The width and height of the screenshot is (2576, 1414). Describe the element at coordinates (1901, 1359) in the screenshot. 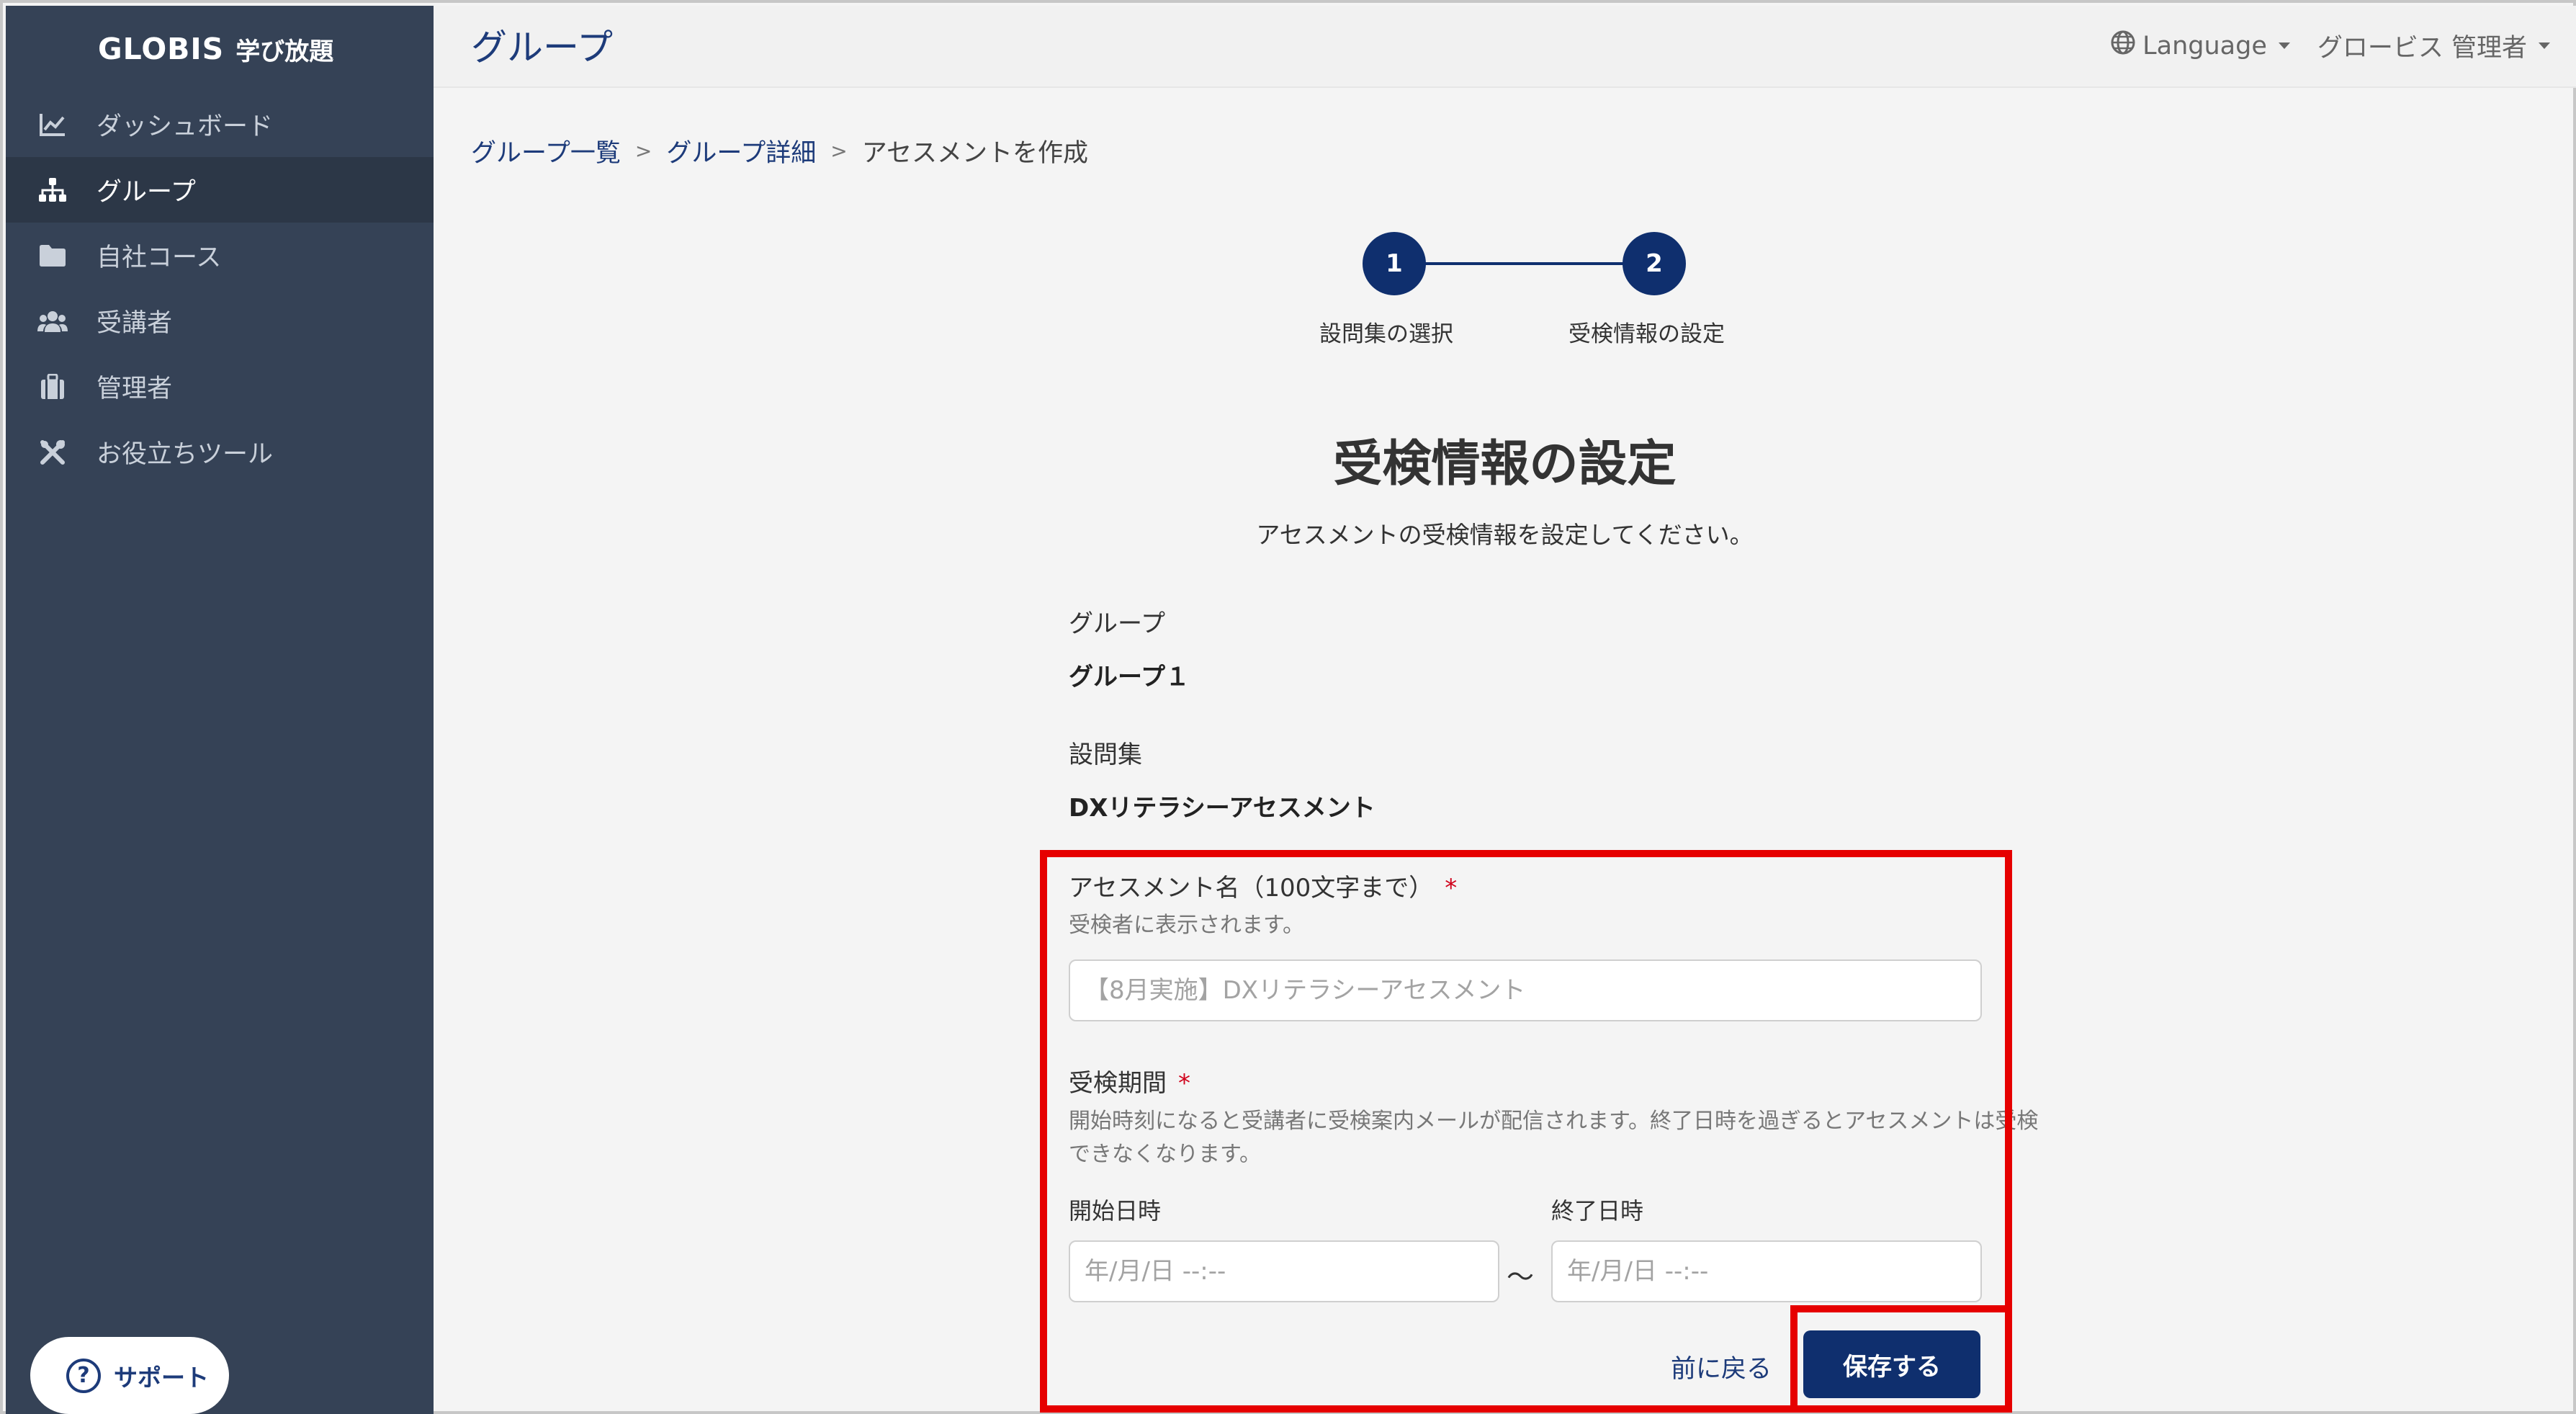

I see `highlight-box-save` at that location.